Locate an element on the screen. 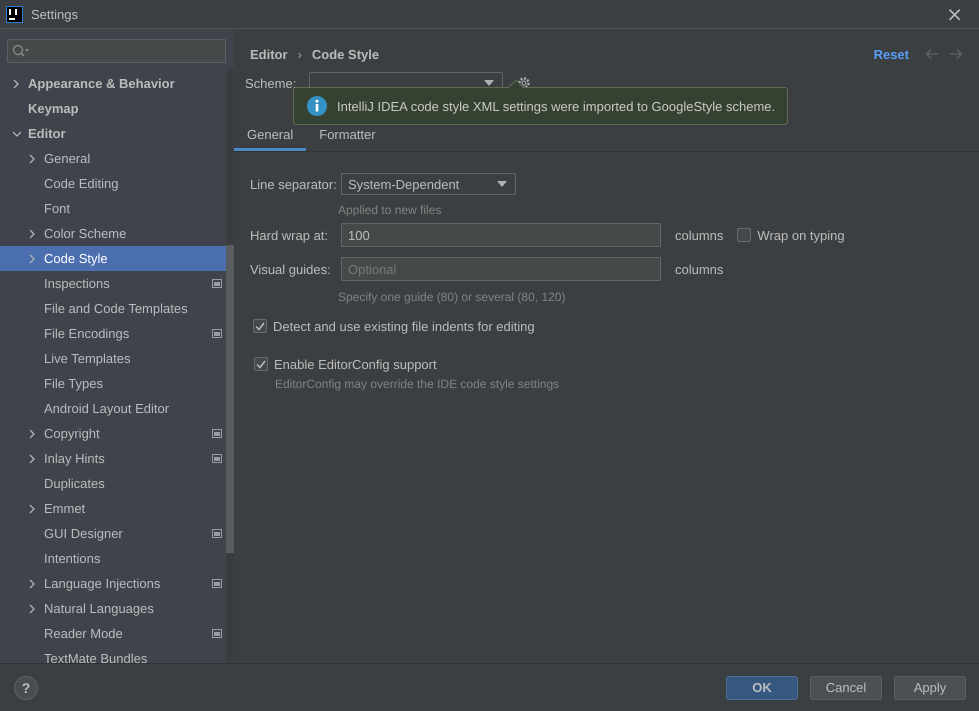 The image size is (979, 711). item-label: Code Editing is located at coordinates (81, 183).